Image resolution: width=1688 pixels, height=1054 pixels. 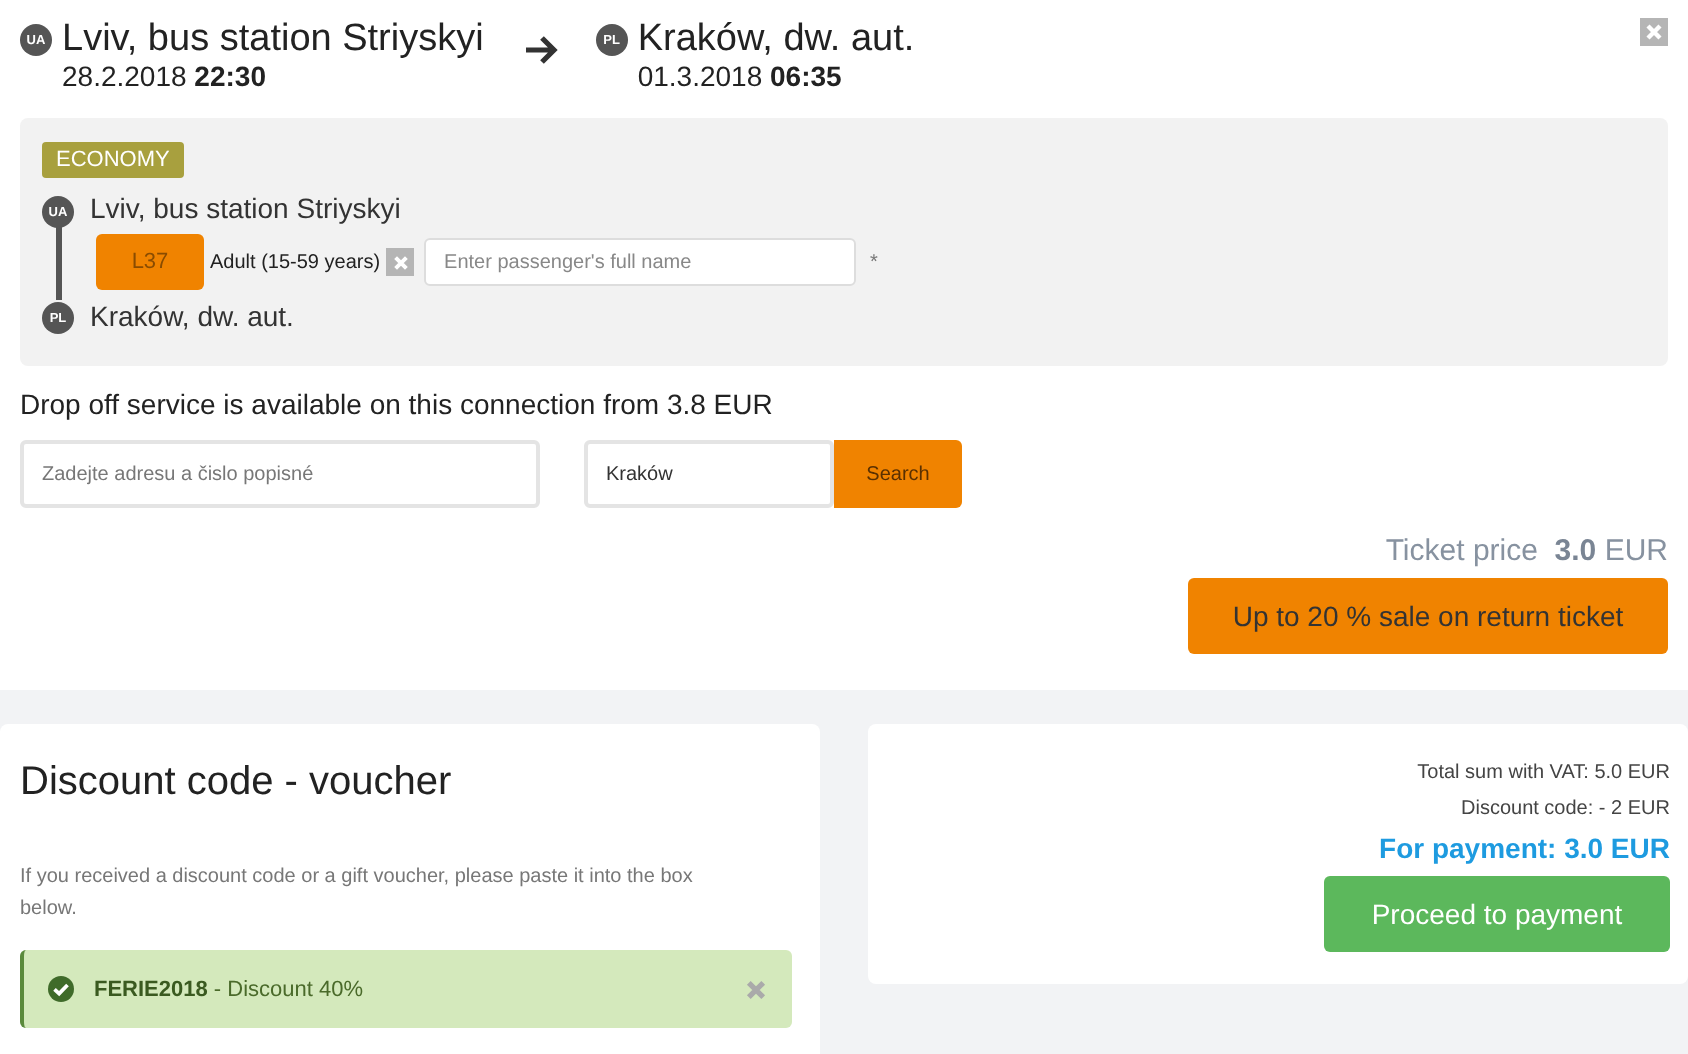 I want to click on fare-class-badge: ECONOMY, so click(x=113, y=160).